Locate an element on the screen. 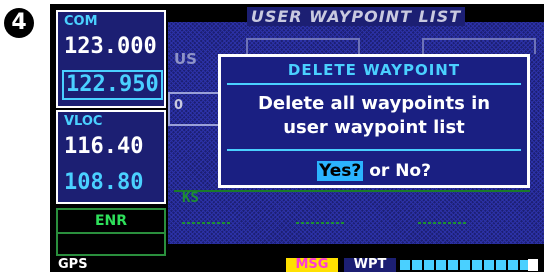 The image size is (548, 275). enr-mode-indicator: ENR is located at coordinates (111, 221).